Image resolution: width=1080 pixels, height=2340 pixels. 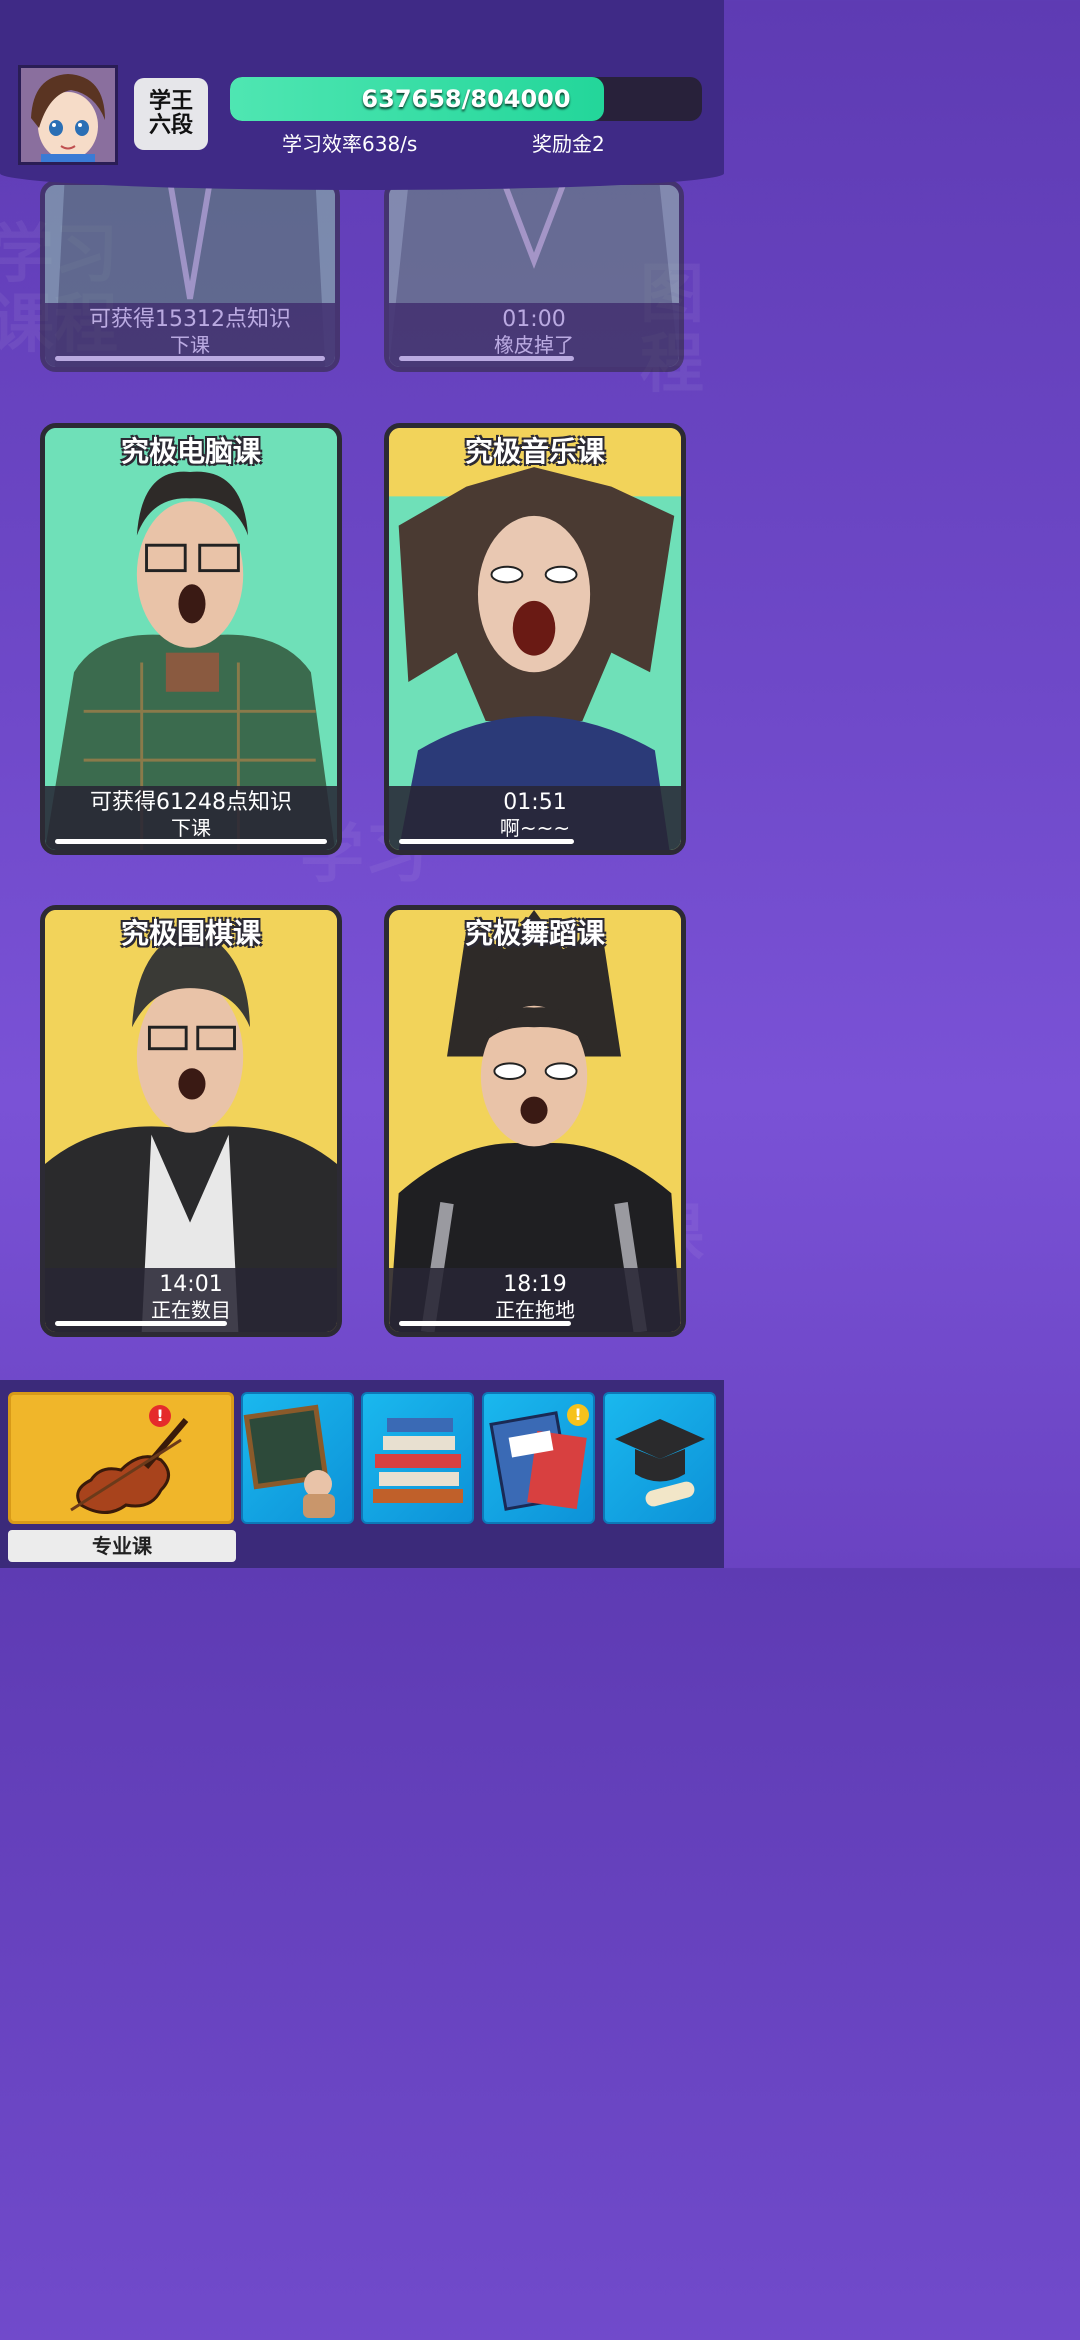 I want to click on tab-major-course: !, so click(x=121, y=1458).